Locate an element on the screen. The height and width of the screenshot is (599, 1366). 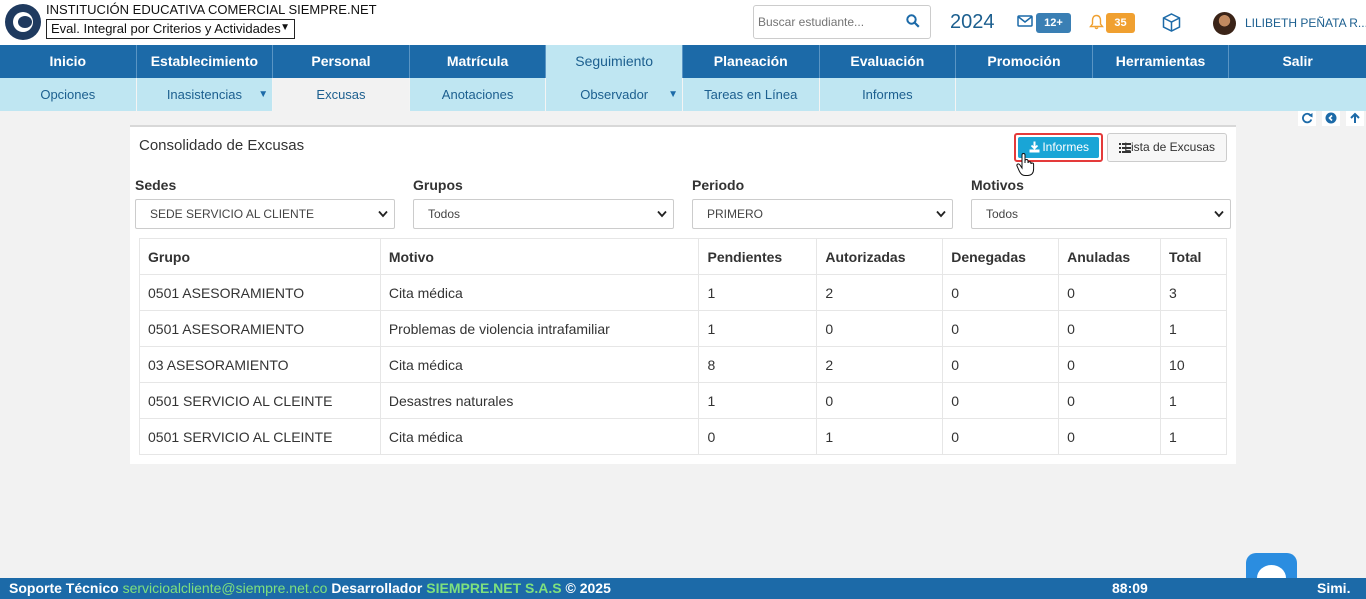
subnav-observador: Observador ▼ is located at coordinates (614, 94).